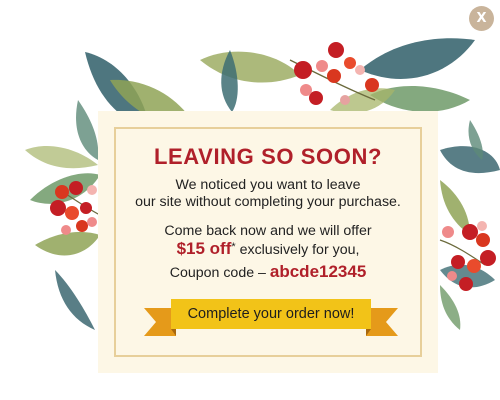  I want to click on offer-line: $15 off* exclusively for you,, so click(268, 249).